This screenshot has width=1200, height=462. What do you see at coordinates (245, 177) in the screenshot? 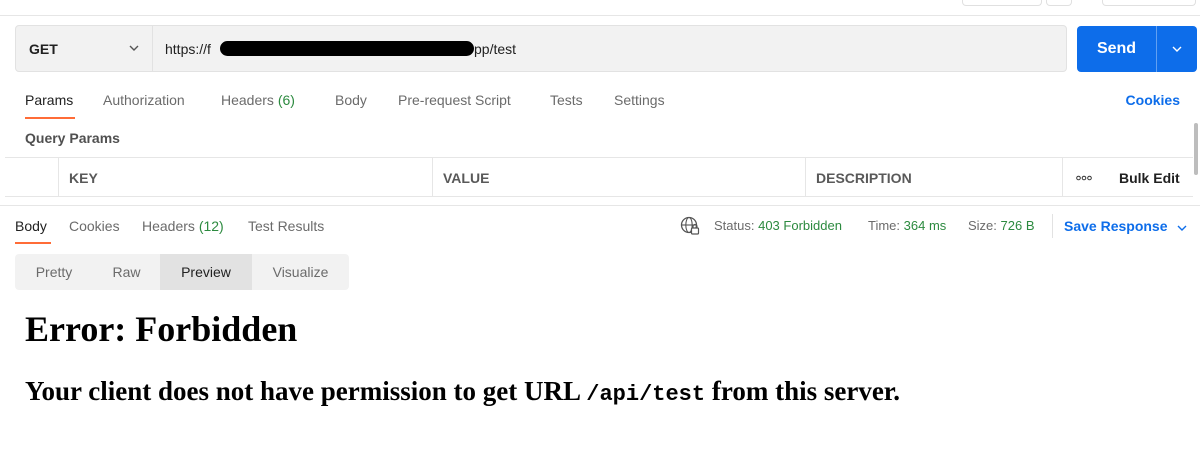
I see `column-header-key: KEY` at bounding box center [245, 177].